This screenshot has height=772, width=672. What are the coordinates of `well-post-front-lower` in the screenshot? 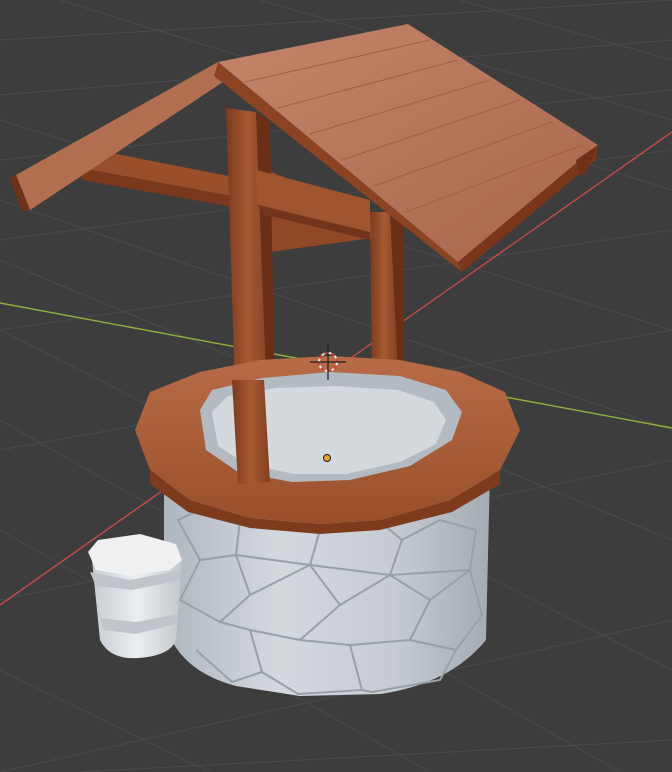 It's located at (251, 432).